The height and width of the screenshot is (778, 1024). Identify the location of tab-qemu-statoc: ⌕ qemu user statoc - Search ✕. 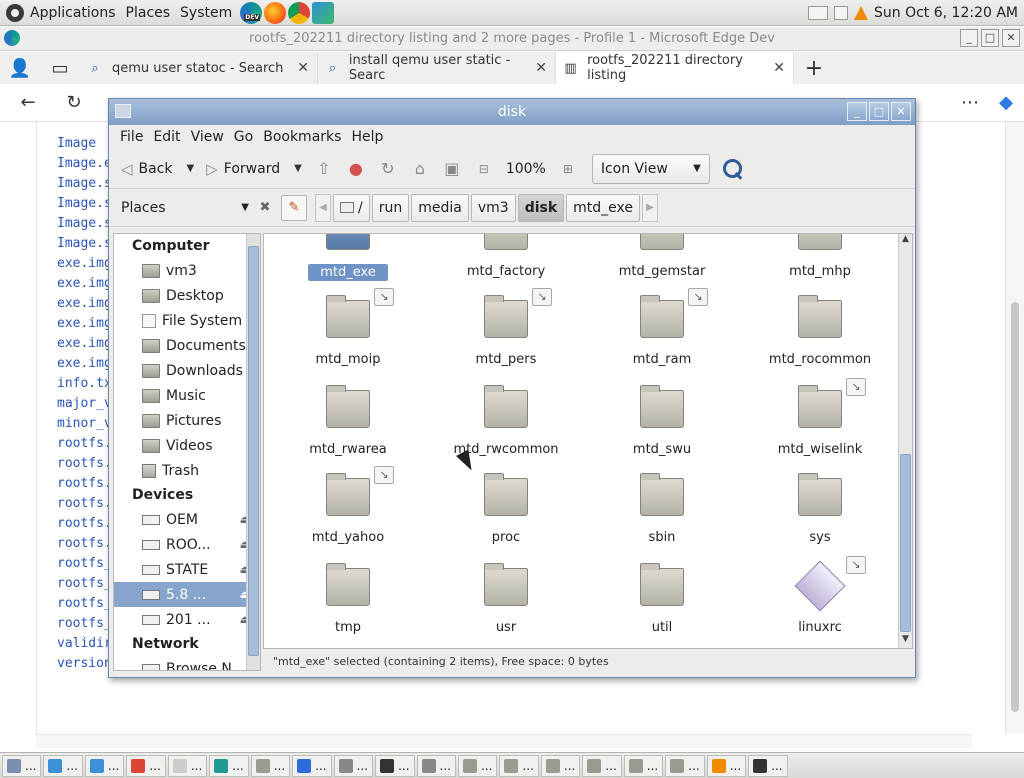
(199, 68).